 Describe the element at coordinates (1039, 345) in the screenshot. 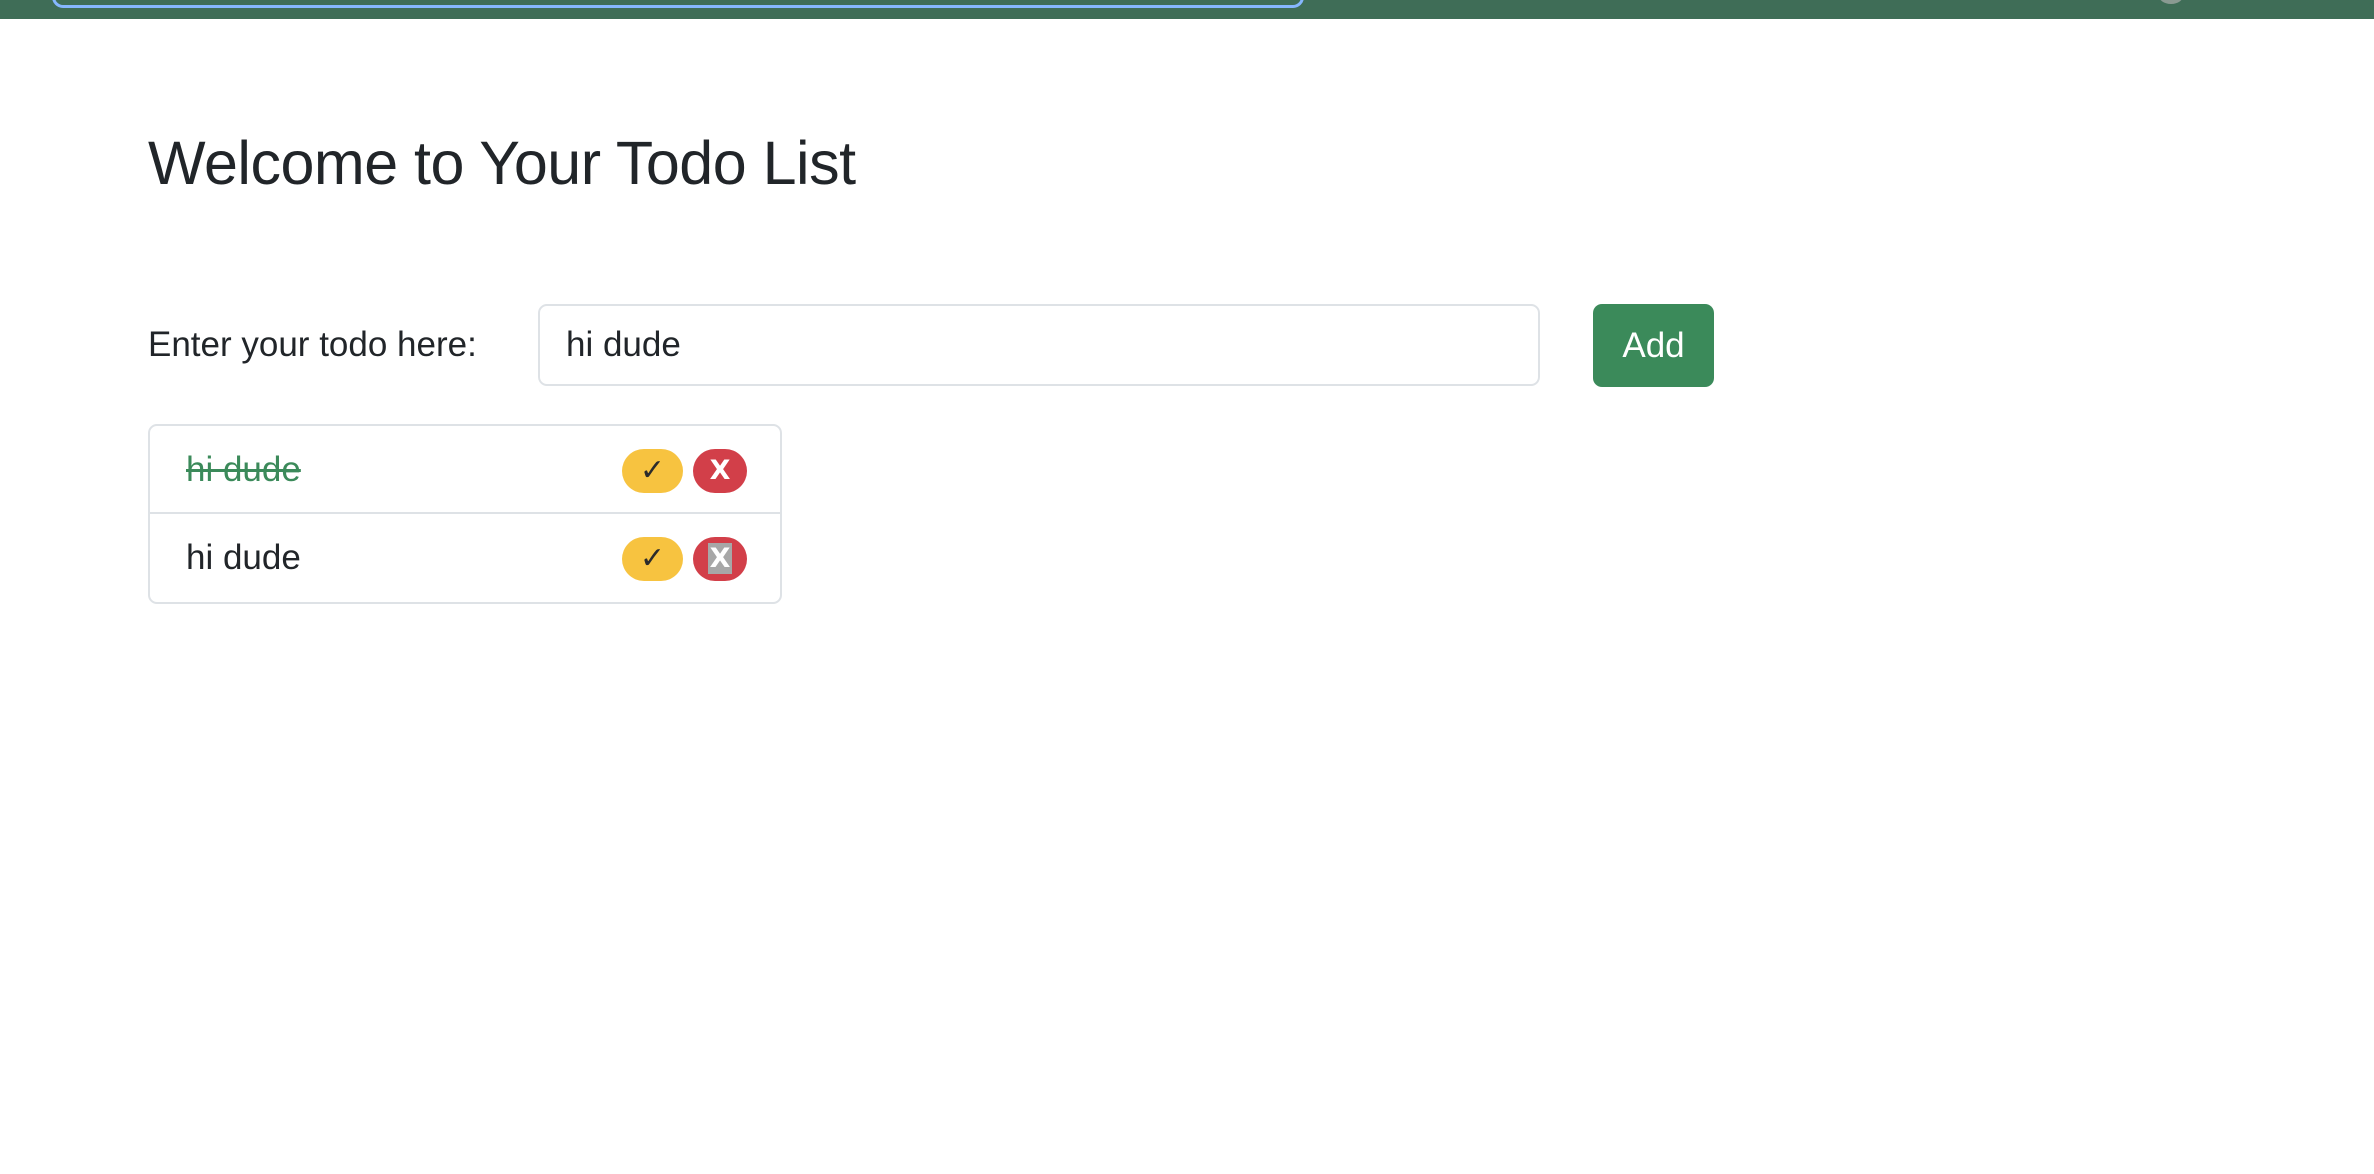

I see `todo-input` at that location.